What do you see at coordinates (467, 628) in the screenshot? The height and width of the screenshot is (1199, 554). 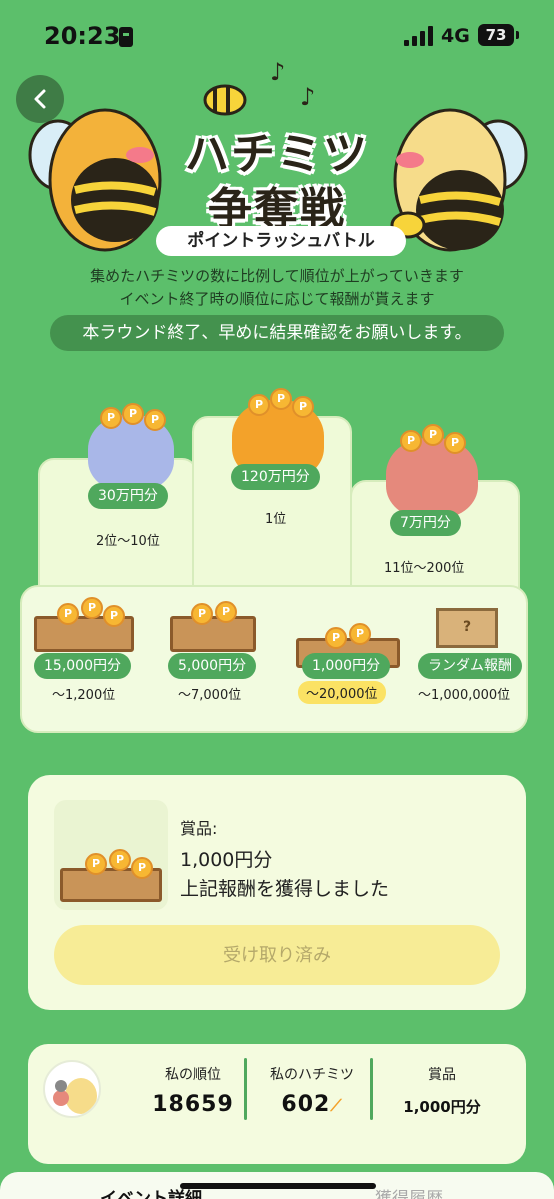 I see `mystery-box-icon: ?` at bounding box center [467, 628].